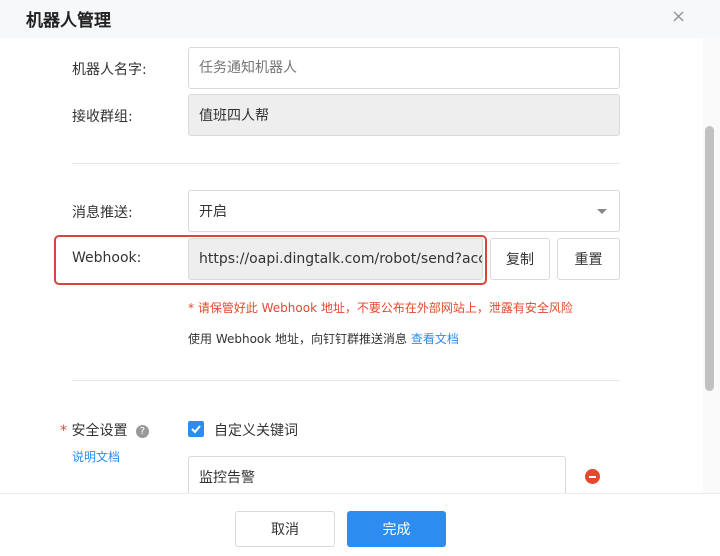  Describe the element at coordinates (99, 431) in the screenshot. I see `security-label: 安全设置` at that location.